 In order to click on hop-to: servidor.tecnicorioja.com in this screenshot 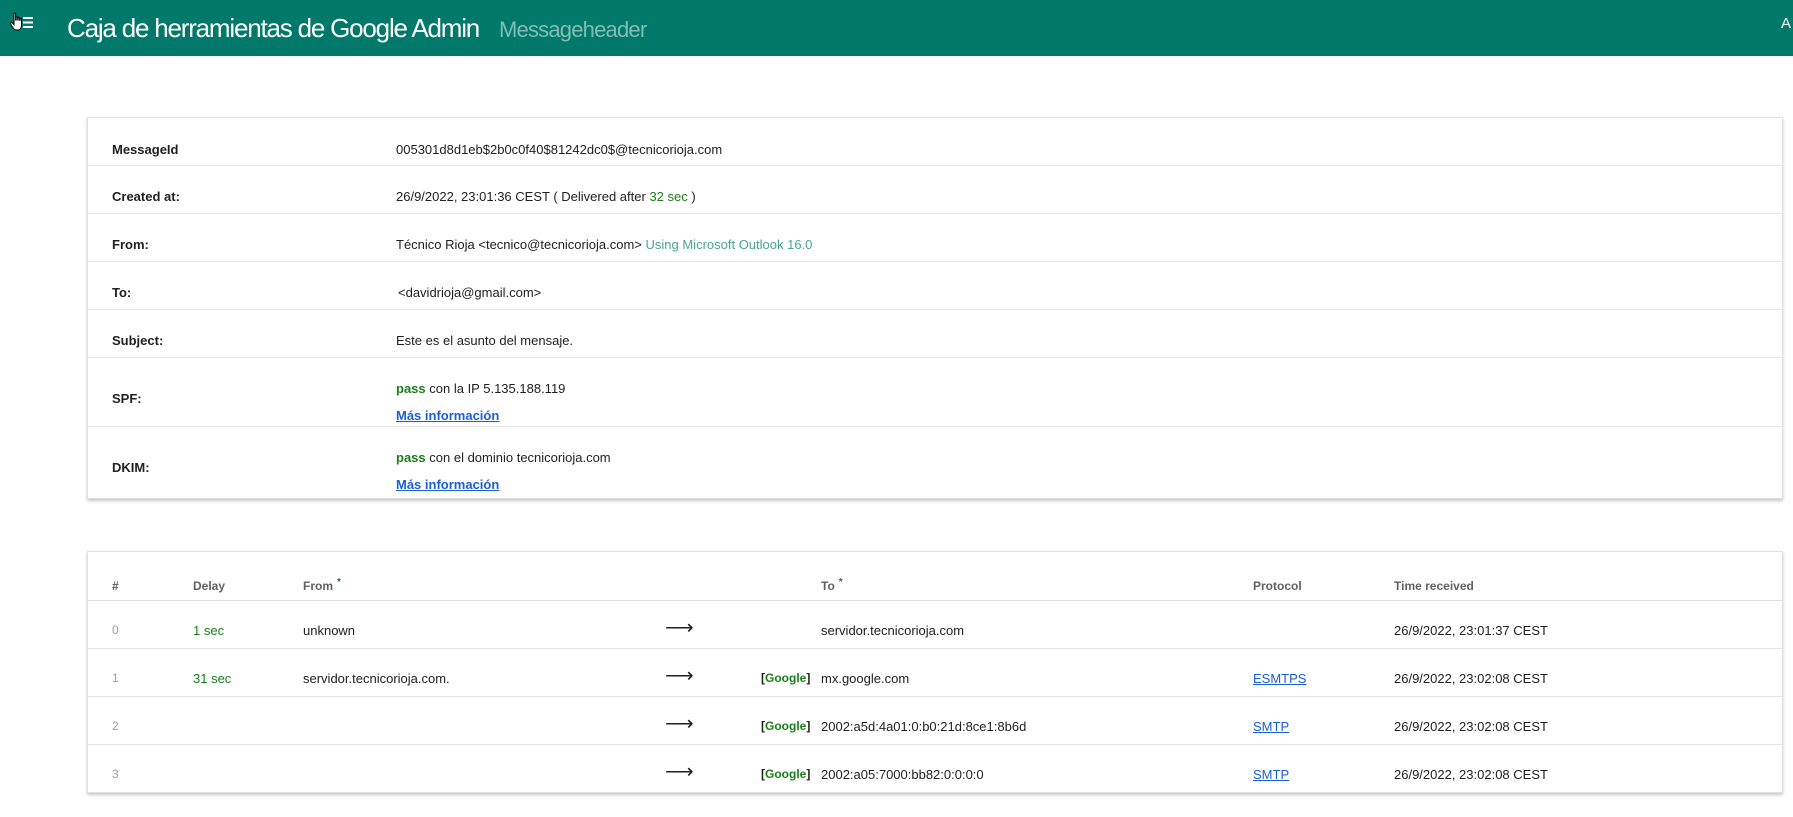, I will do `click(893, 630)`.